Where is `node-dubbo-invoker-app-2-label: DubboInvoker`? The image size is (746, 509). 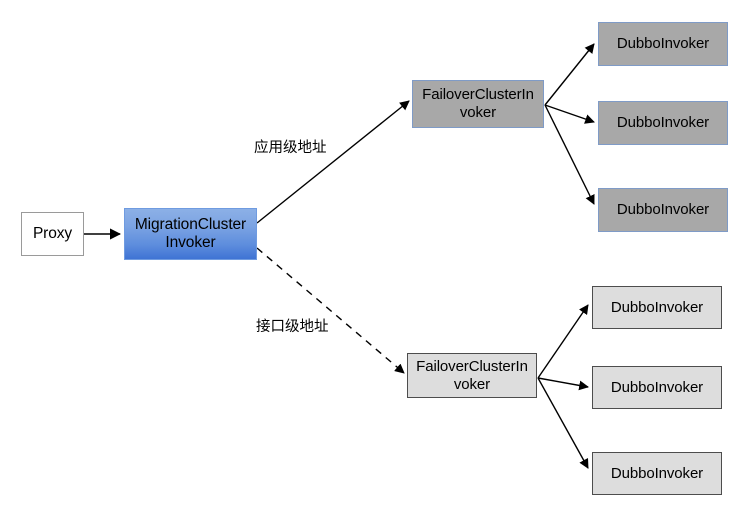 node-dubbo-invoker-app-2-label: DubboInvoker is located at coordinates (663, 123).